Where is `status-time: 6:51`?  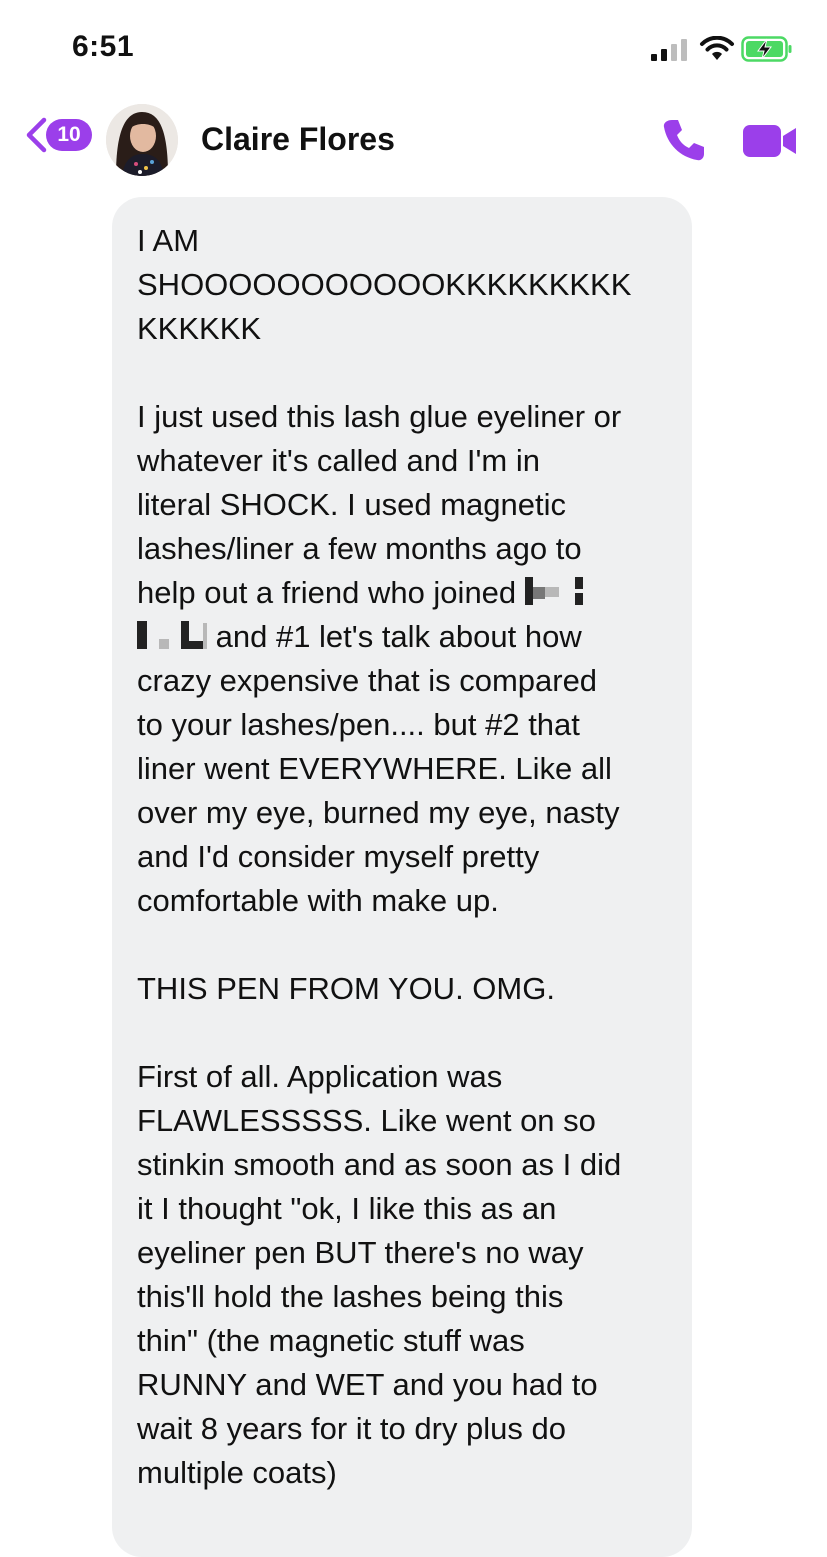 status-time: 6:51 is located at coordinates (103, 46).